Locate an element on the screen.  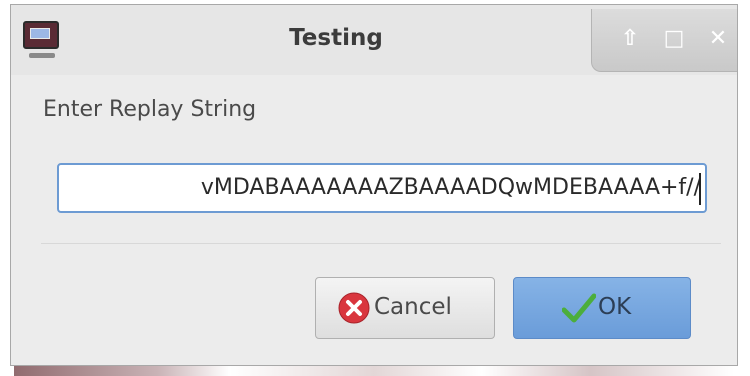
cancel-label: Cancel is located at coordinates (413, 307).